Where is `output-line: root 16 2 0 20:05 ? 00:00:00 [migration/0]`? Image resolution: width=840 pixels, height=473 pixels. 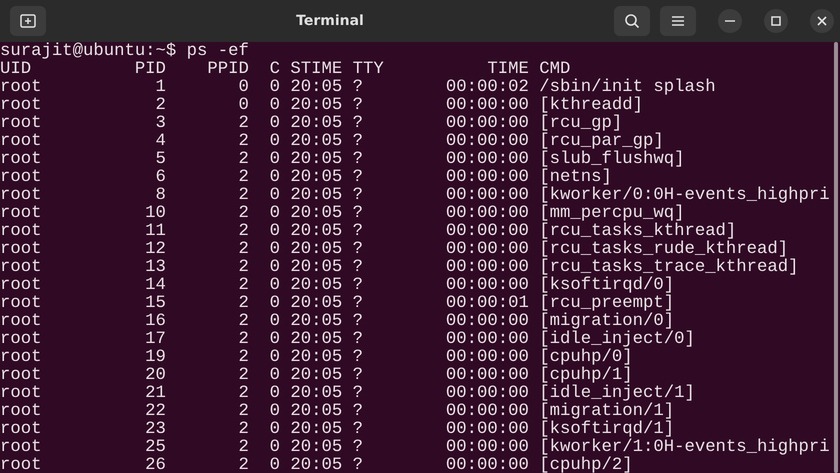 output-line: root 16 2 0 20:05 ? 00:00:00 [migration/0] is located at coordinates (337, 322).